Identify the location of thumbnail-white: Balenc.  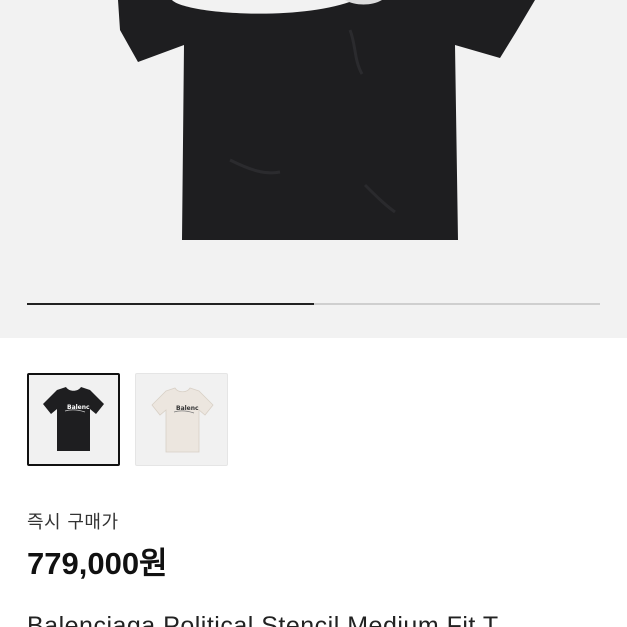
(181, 419).